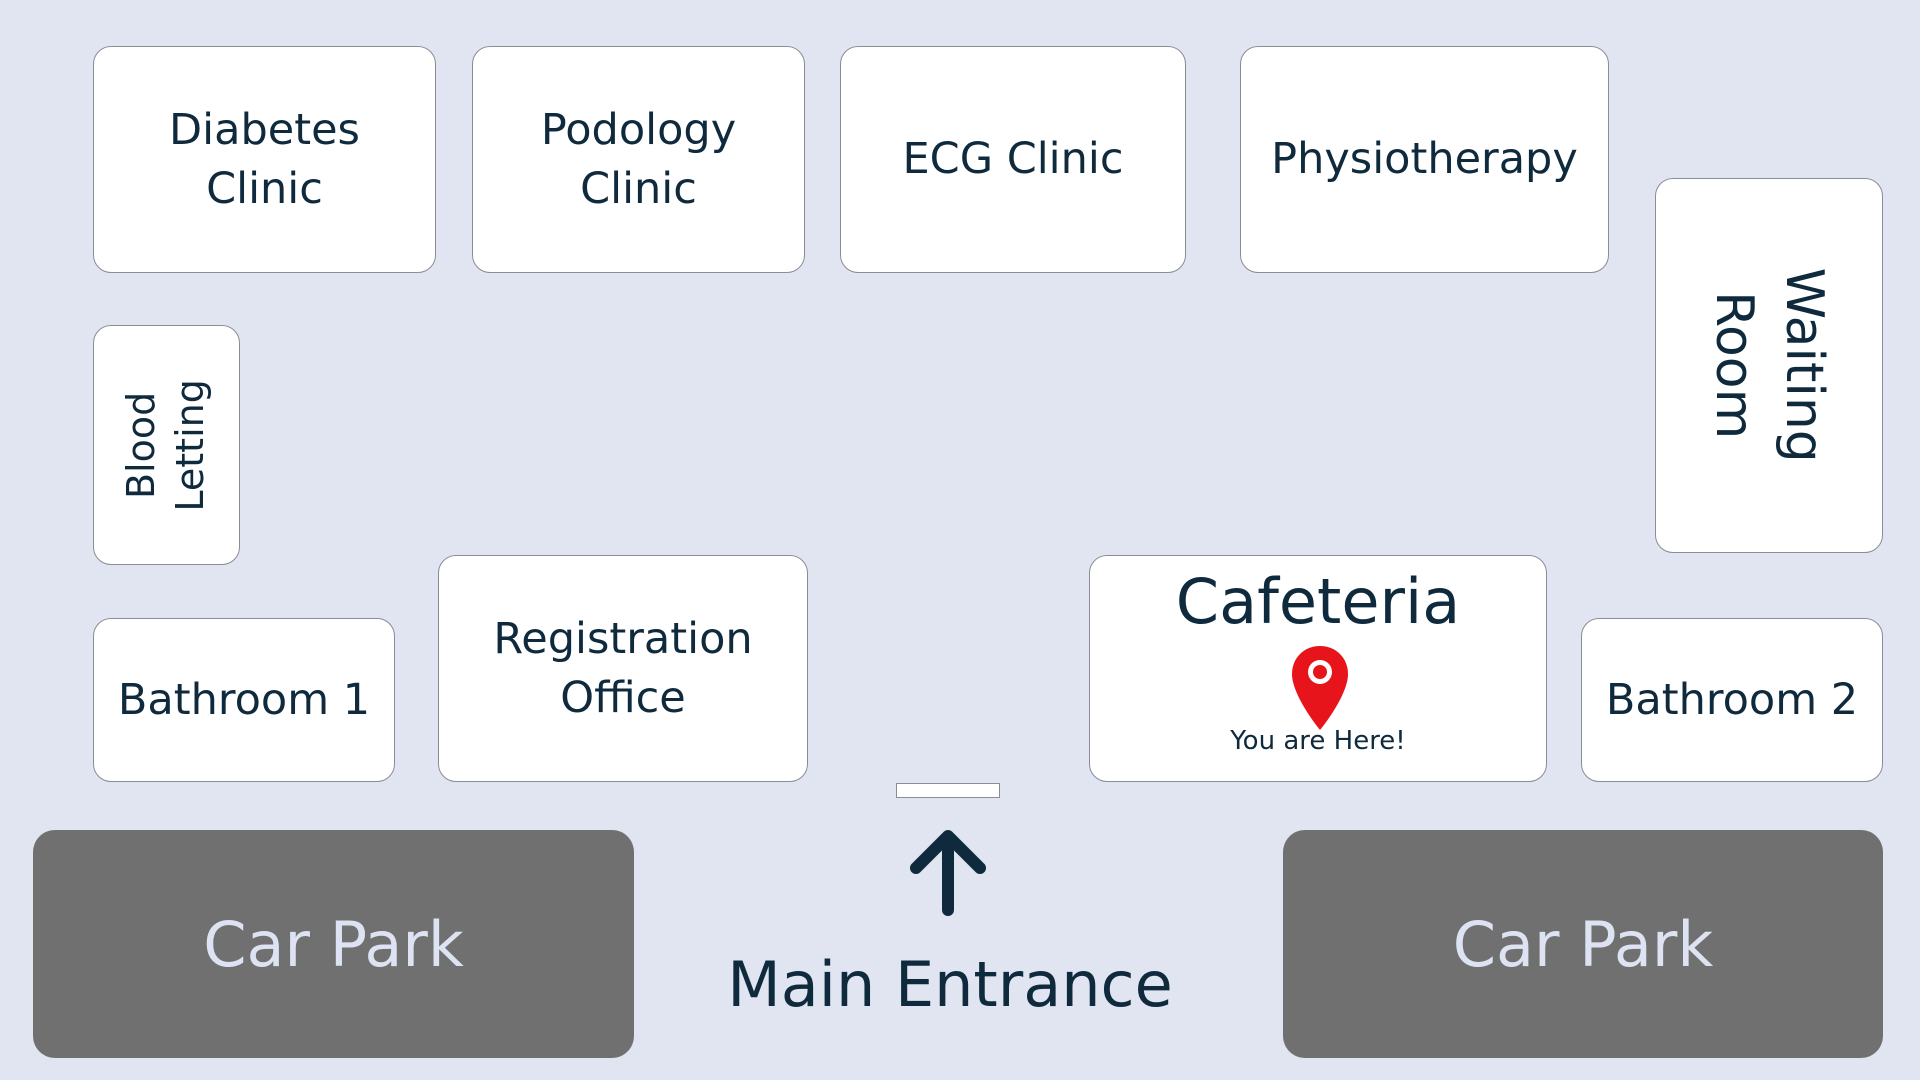 The height and width of the screenshot is (1080, 1920). What do you see at coordinates (948, 873) in the screenshot?
I see `arrow-up-icon` at bounding box center [948, 873].